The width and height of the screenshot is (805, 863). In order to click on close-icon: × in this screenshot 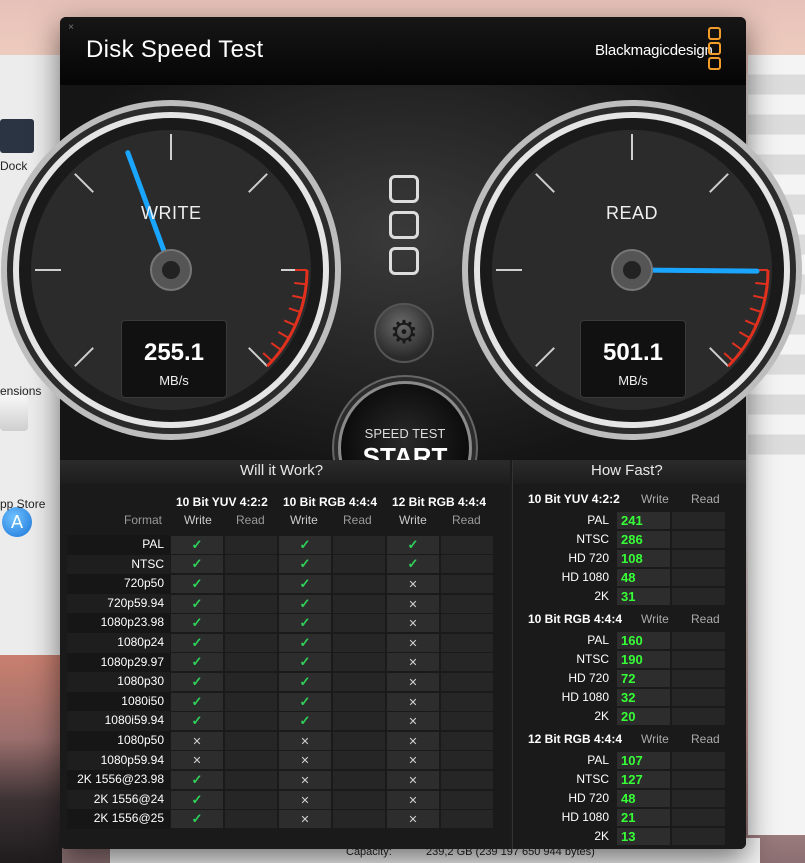, I will do `click(71, 28)`.